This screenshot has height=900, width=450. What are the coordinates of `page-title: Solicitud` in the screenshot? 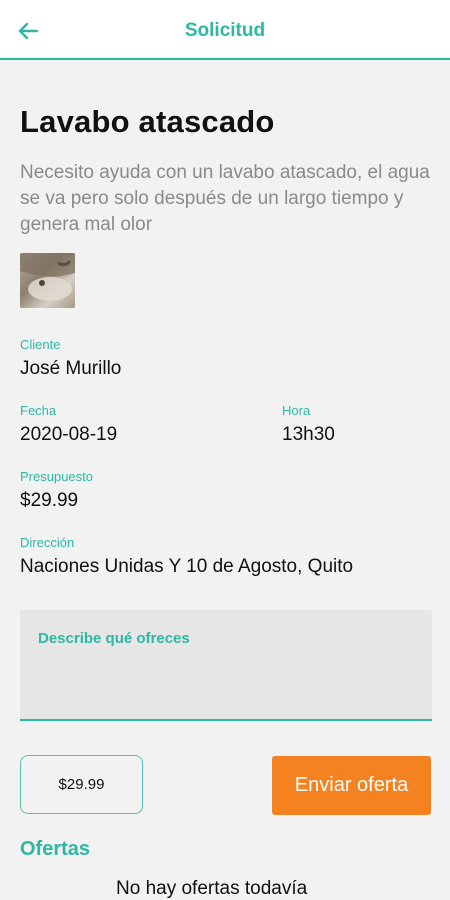 It's located at (225, 30).